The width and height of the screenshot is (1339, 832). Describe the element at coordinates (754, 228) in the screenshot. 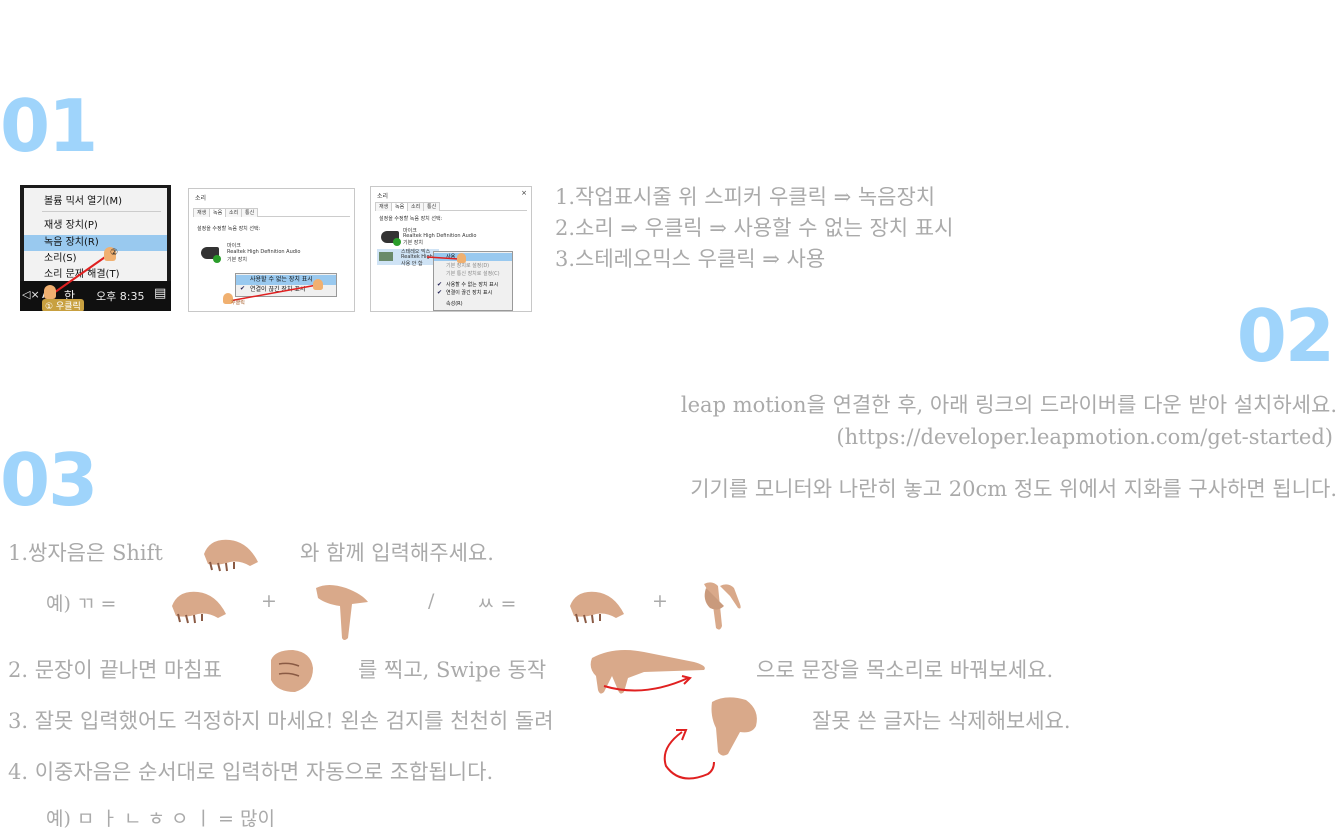

I see `step-2: 2.소리 ⇒ 우클릭 ⇒ 사용할 수 없는 장치 표시` at that location.